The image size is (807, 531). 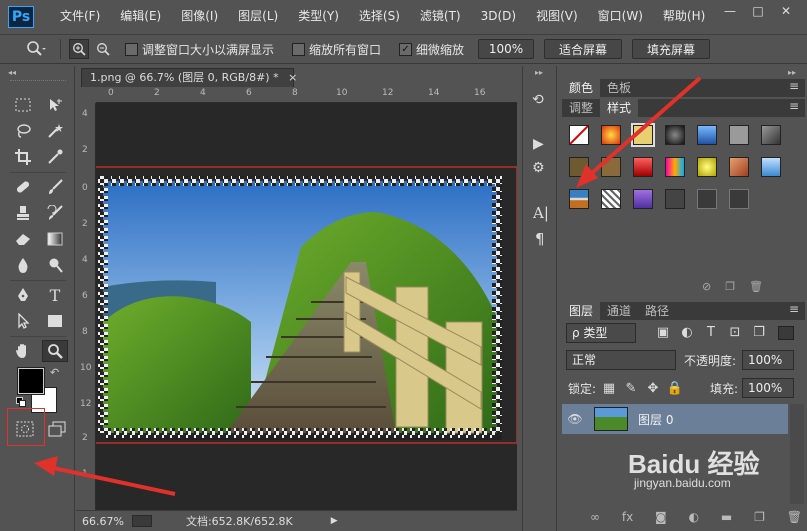 I want to click on layer-row: 👁 图层 0, so click(x=675, y=419).